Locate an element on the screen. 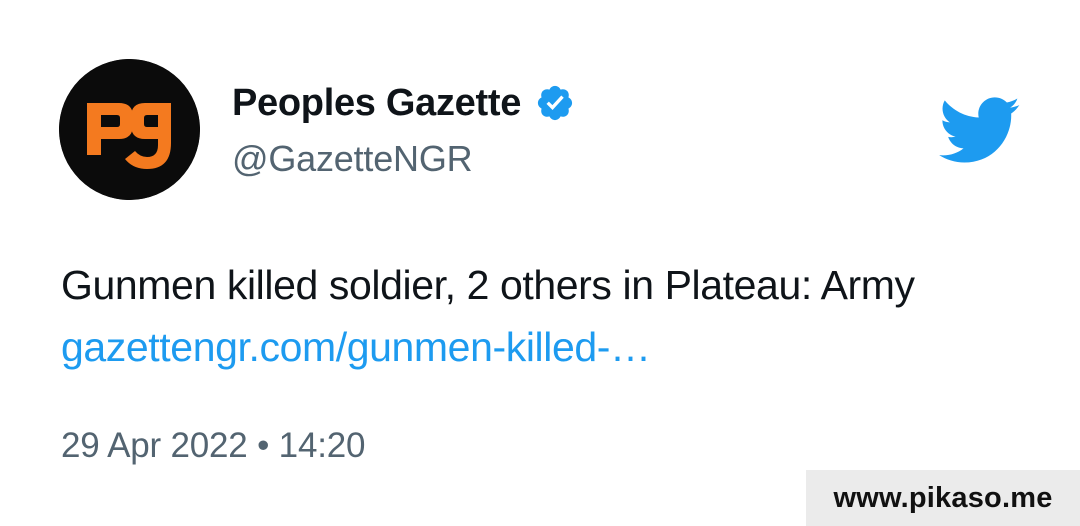 The height and width of the screenshot is (526, 1080). name-row: Peoples Gazette is located at coordinates (403, 103).